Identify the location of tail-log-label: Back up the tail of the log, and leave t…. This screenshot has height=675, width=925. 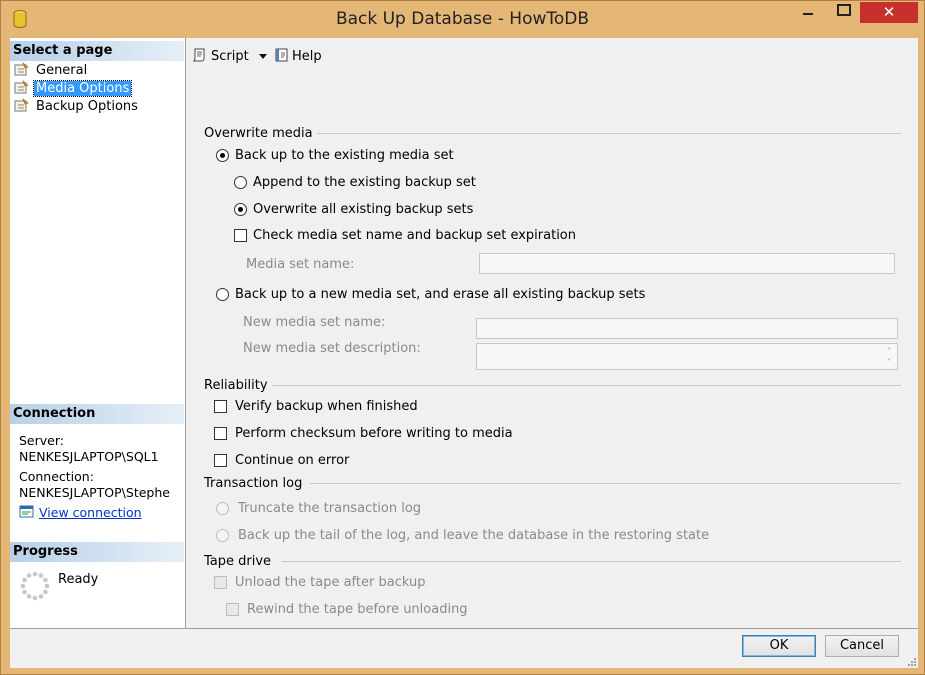
(474, 535).